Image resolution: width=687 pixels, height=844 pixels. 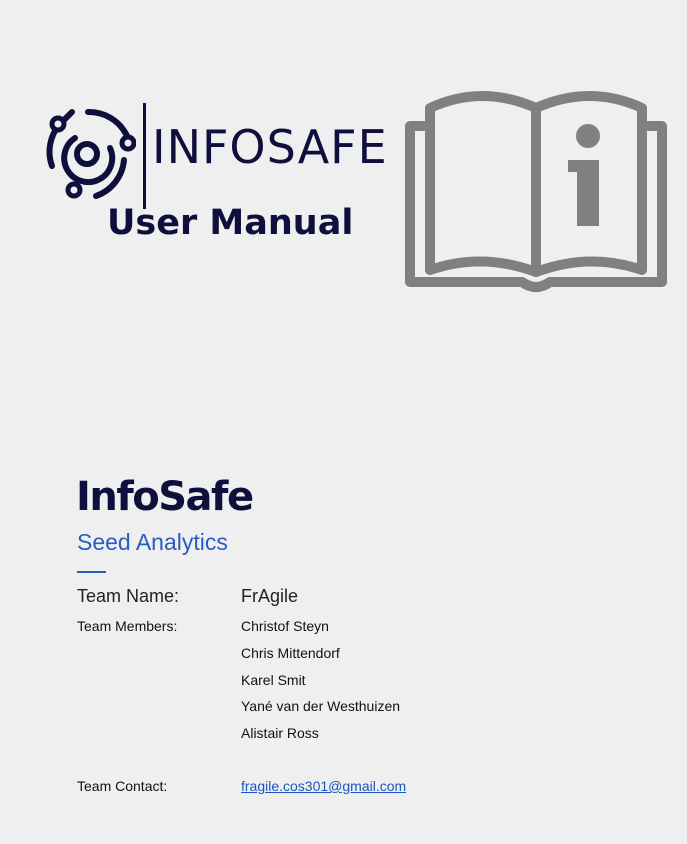 I want to click on team-members-label: Team Members:, so click(x=127, y=626).